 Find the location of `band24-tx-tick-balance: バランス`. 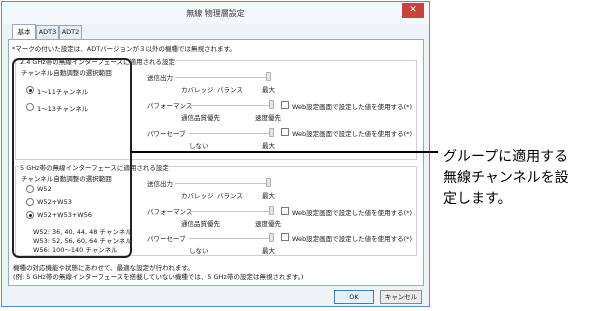

band24-tx-tick-balance: バランス is located at coordinates (230, 90).